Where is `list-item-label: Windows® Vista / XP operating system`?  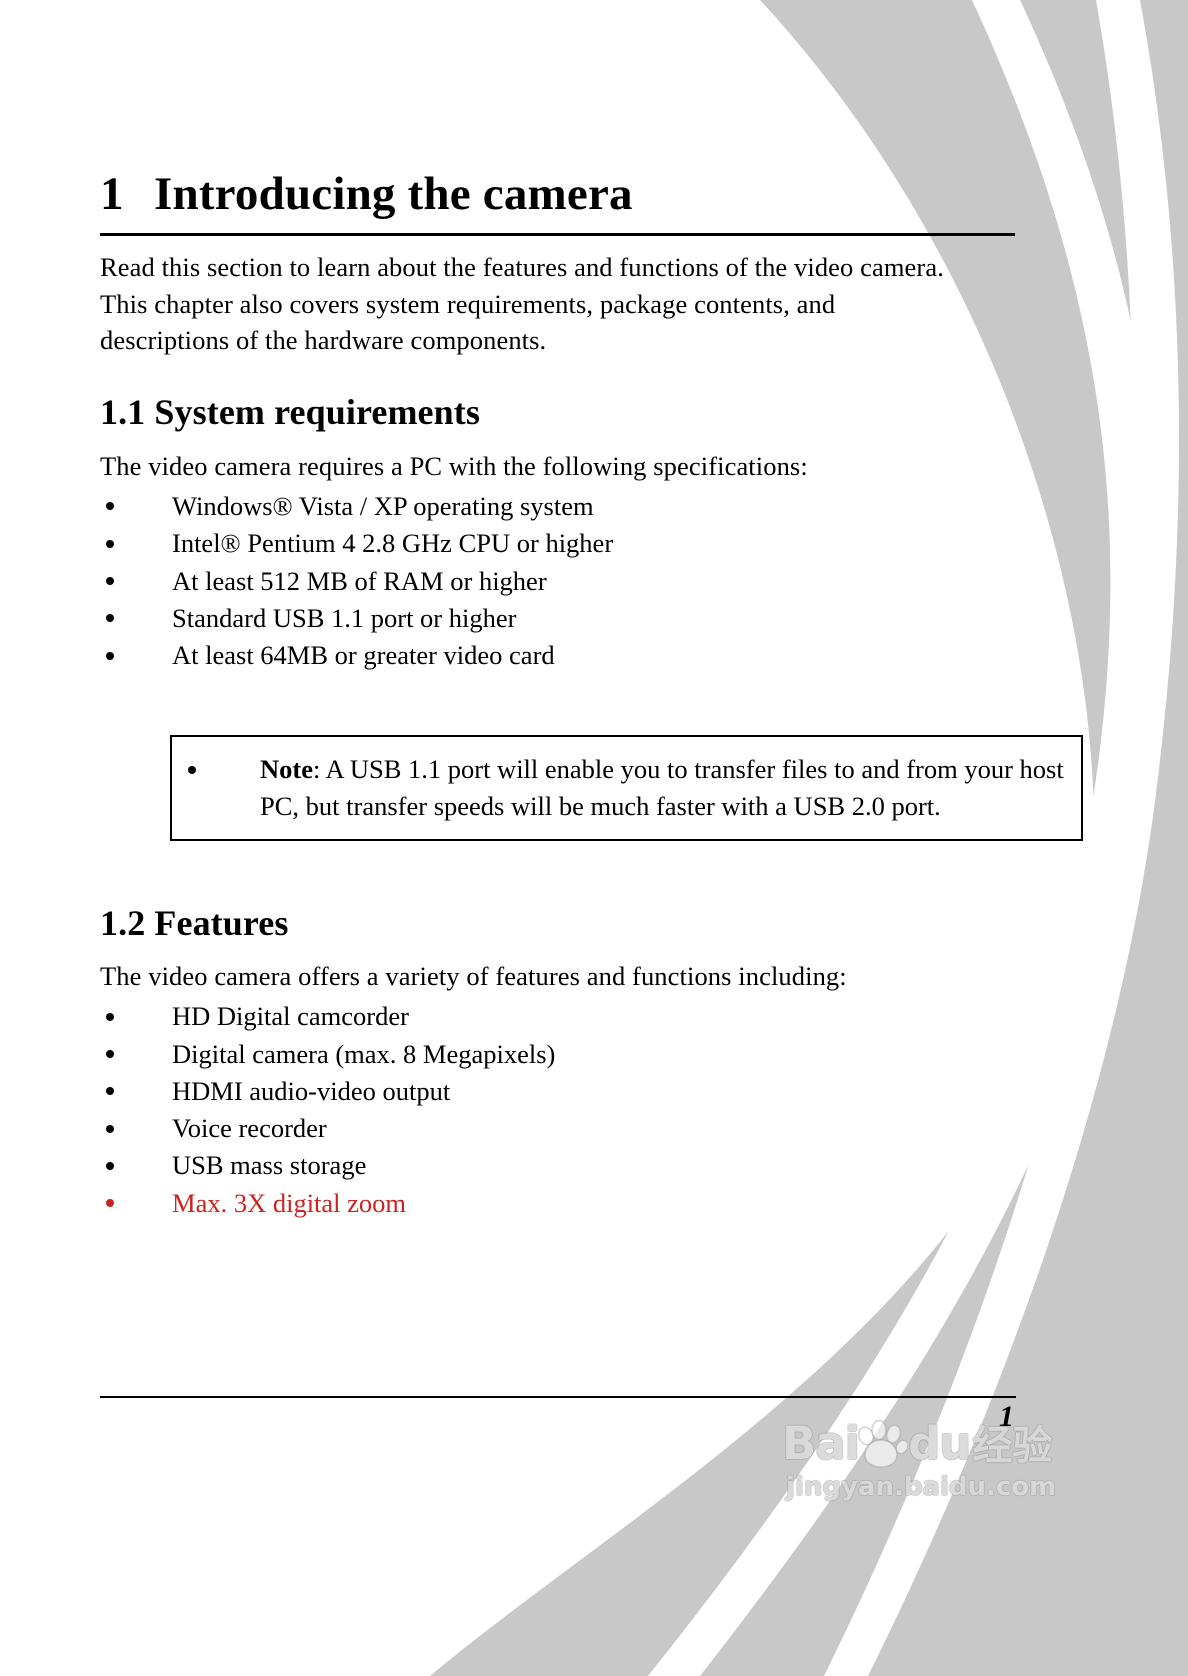
list-item-label: Windows® Vista / XP operating system is located at coordinates (383, 505).